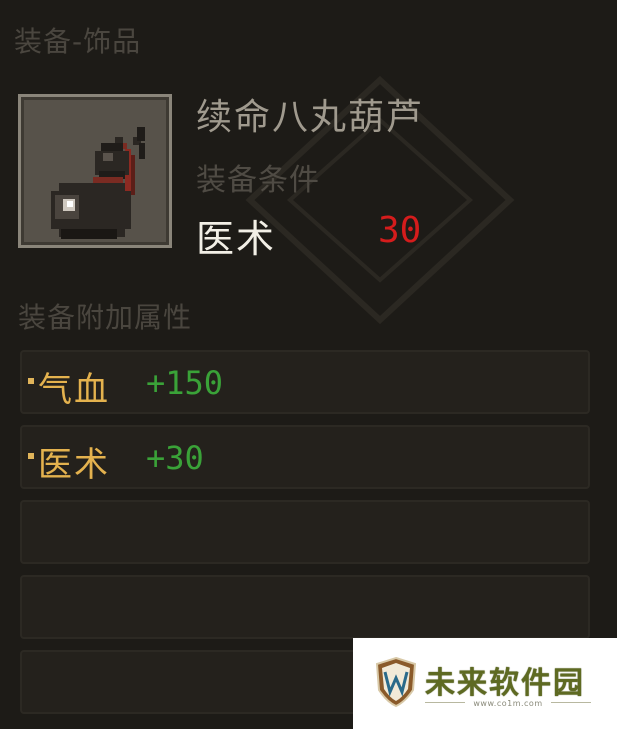  What do you see at coordinates (505, 683) in the screenshot?
I see `watermark-text: 未来软件园` at bounding box center [505, 683].